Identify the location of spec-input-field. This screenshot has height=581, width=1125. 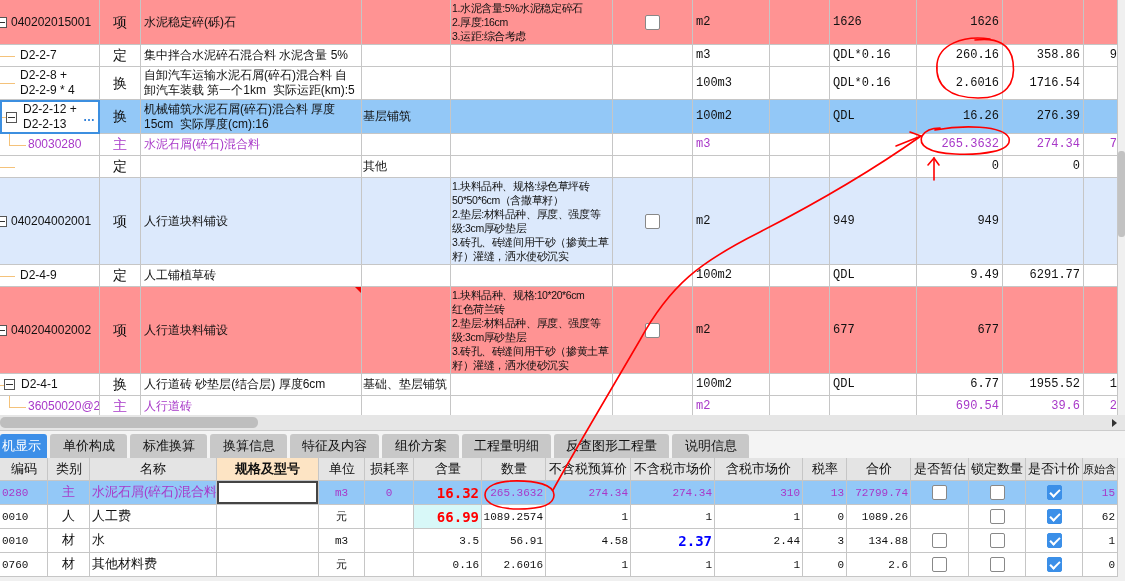
(267, 492).